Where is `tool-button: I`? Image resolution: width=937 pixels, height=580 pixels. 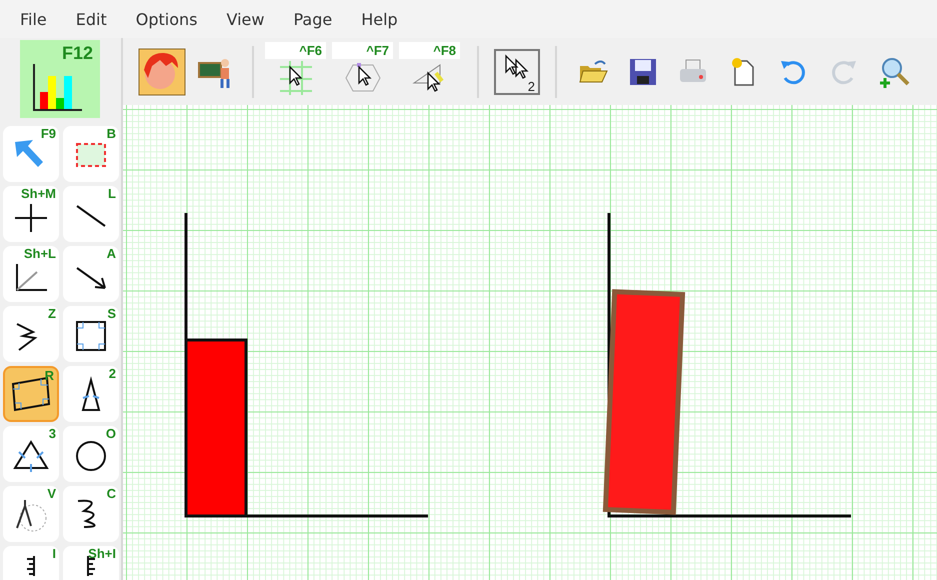 tool-button: I is located at coordinates (31, 563).